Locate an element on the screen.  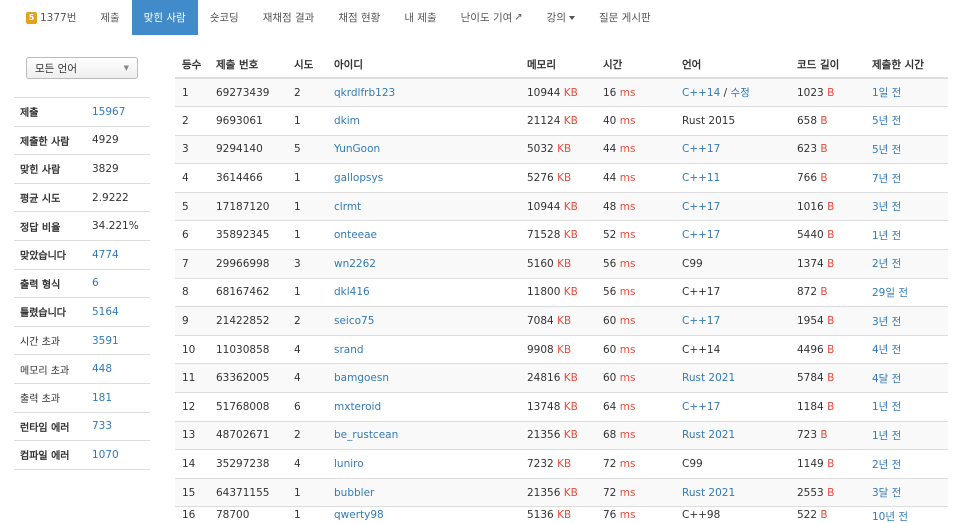
user-link: onteeae is located at coordinates (355, 235).